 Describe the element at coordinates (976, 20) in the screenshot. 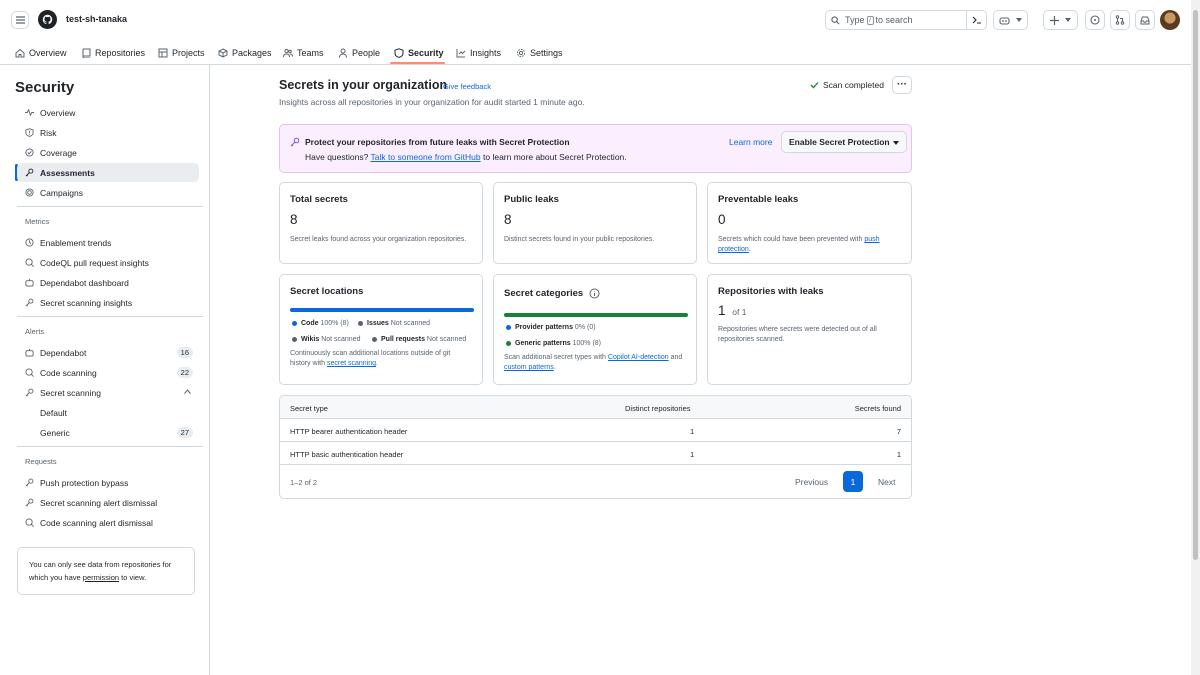

I see `command-palette-button` at that location.